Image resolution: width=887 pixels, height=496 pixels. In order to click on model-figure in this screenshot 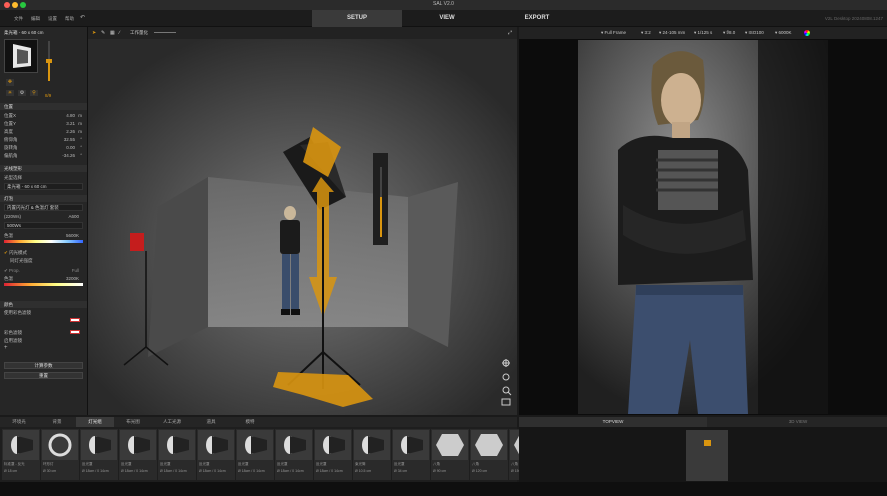, I will do `click(290, 260)`.